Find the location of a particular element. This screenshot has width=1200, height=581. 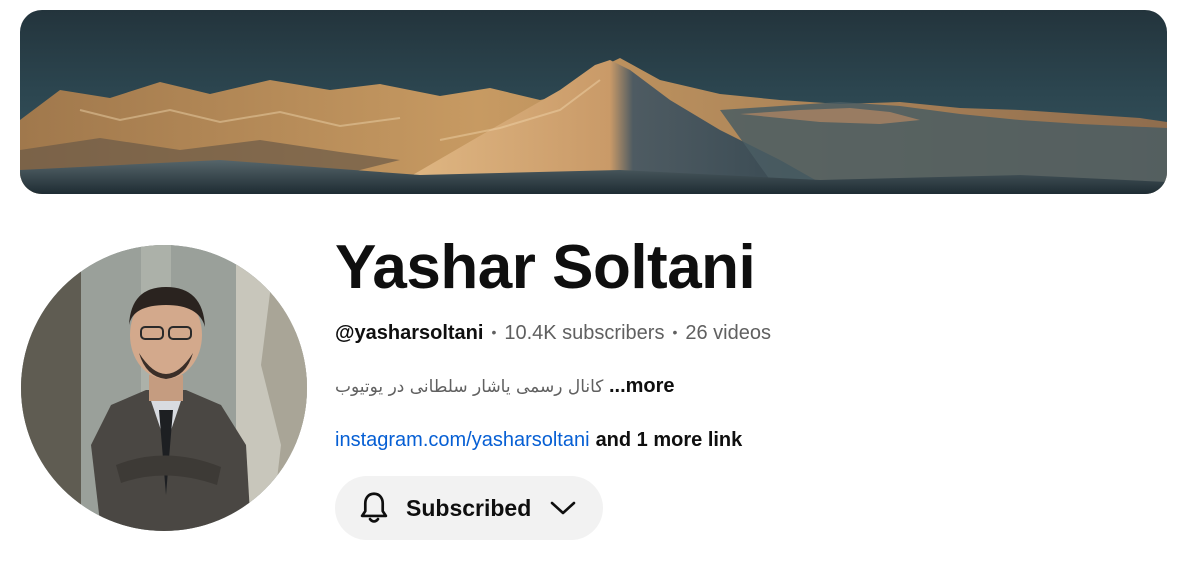

channel-avatar is located at coordinates (164, 388).